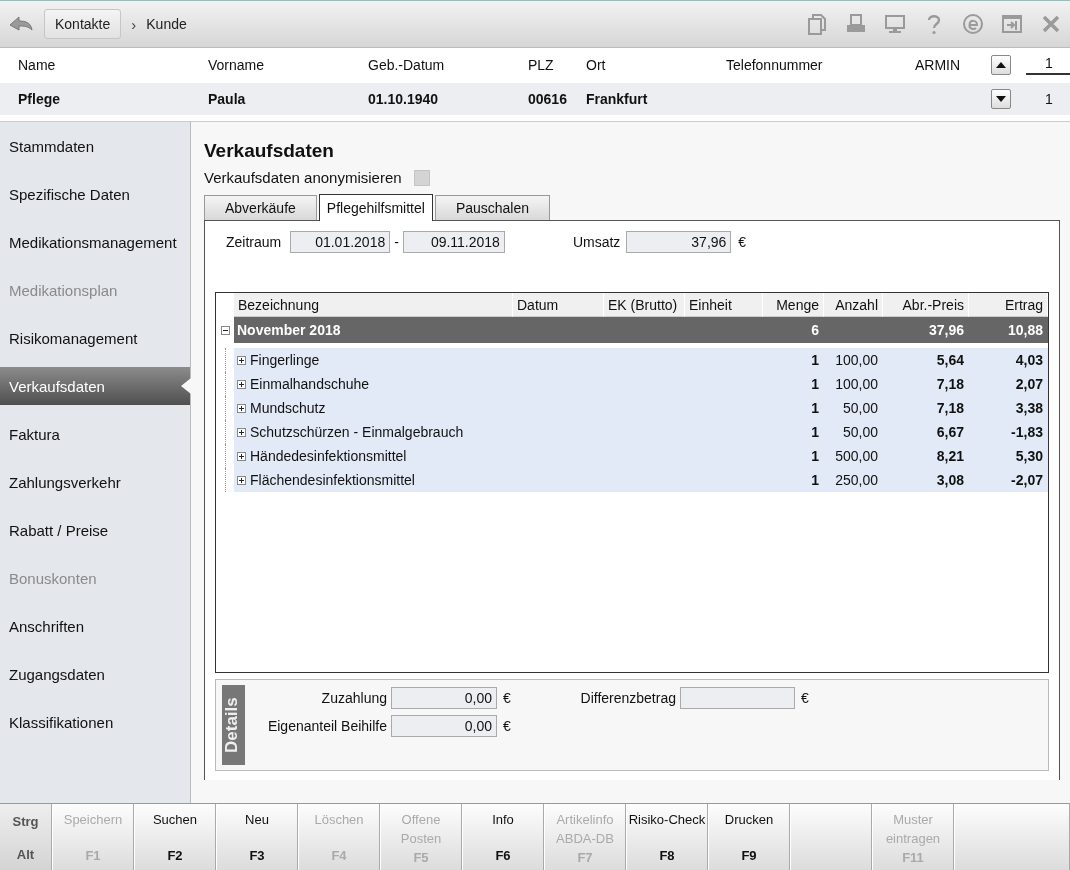 Image resolution: width=1070 pixels, height=870 pixels. Describe the element at coordinates (558, 305) in the screenshot. I see `column-header: Datum` at that location.